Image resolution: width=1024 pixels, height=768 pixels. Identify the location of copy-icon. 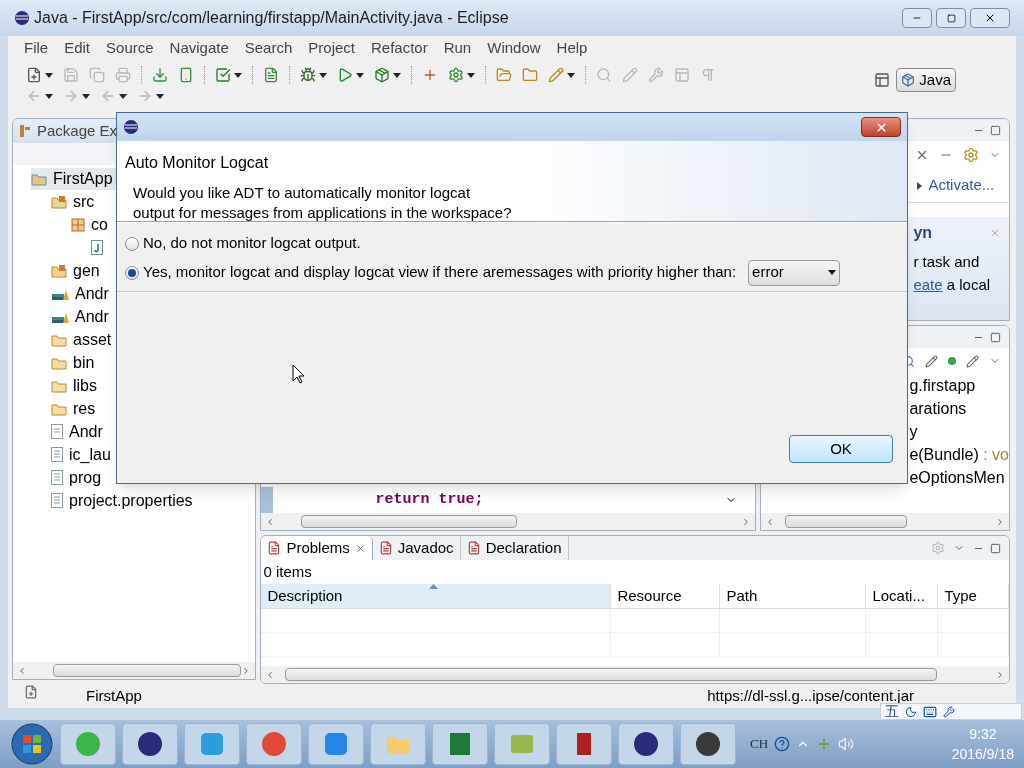
(97, 75).